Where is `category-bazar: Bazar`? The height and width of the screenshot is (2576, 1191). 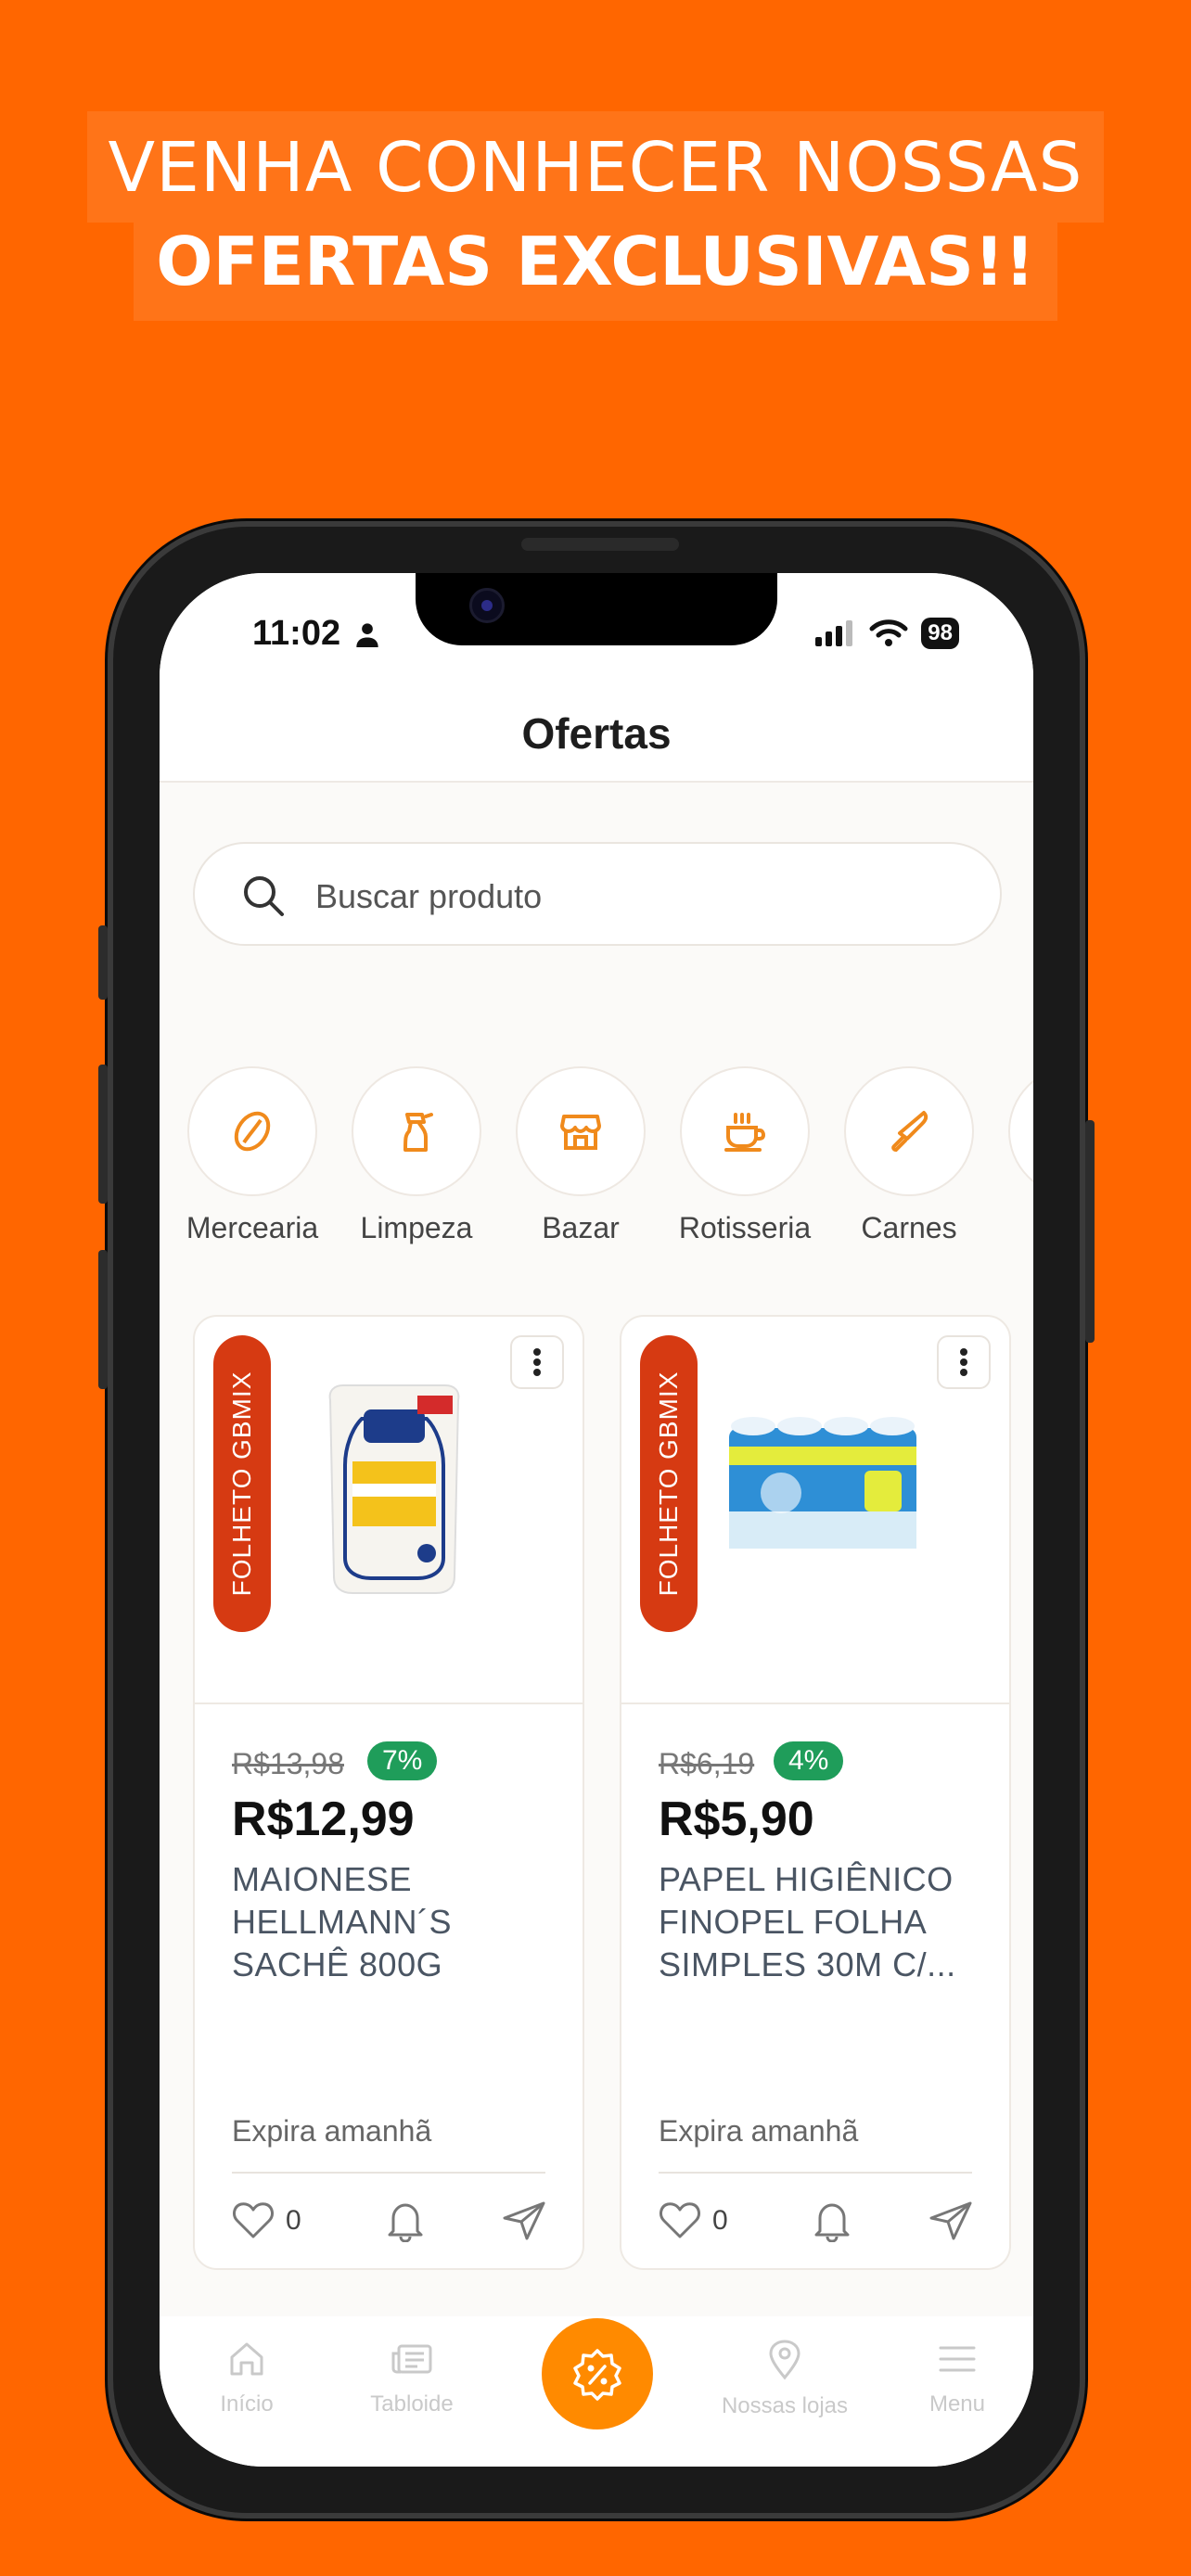
category-bazar: Bazar is located at coordinates (580, 1156).